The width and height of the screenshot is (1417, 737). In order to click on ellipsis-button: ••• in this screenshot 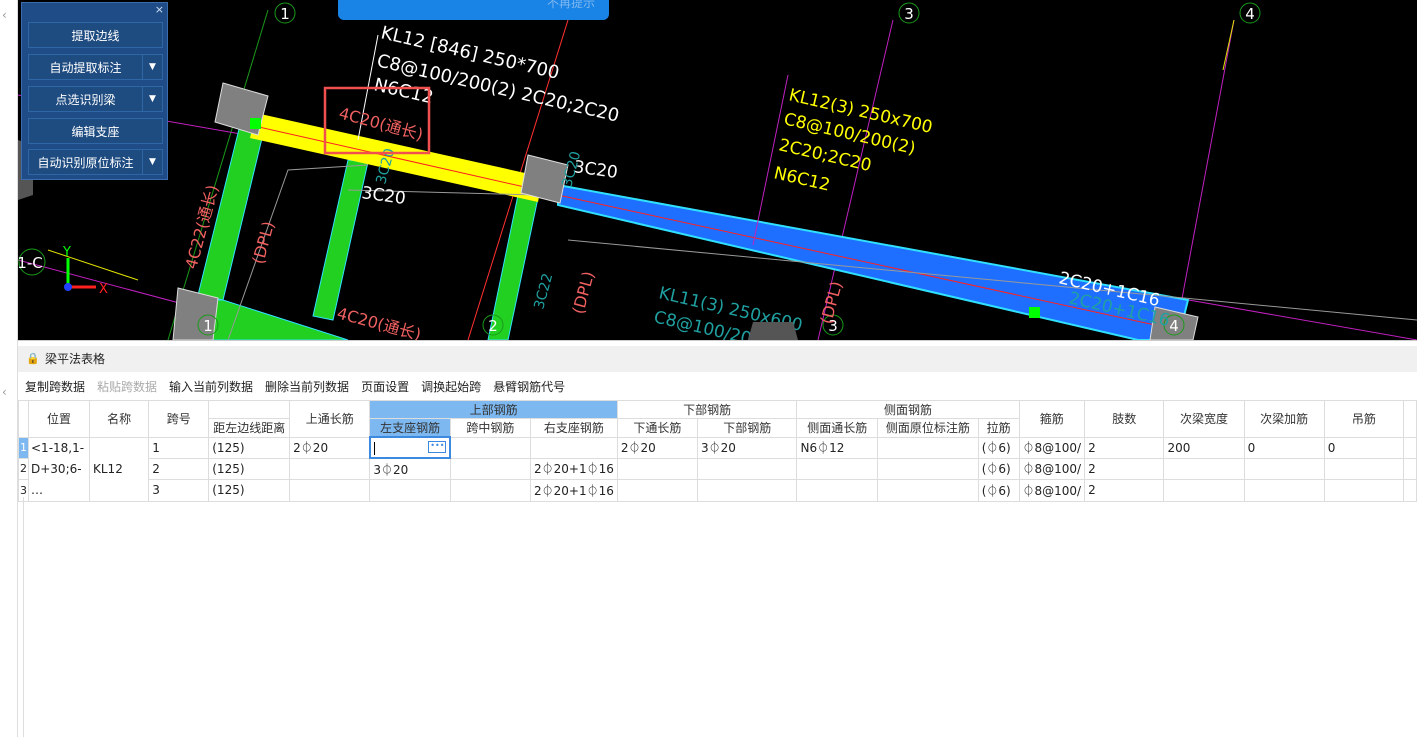, I will do `click(437, 447)`.